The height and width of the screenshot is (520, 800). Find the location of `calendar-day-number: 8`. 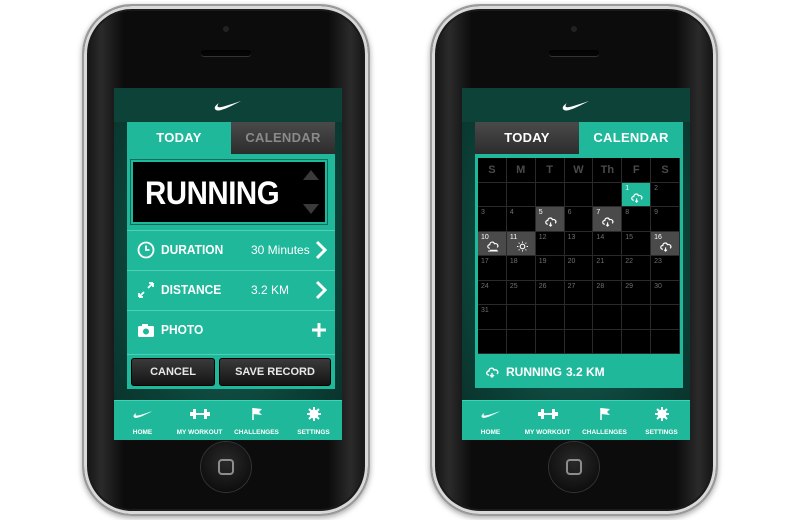

calendar-day-number: 8 is located at coordinates (627, 212).